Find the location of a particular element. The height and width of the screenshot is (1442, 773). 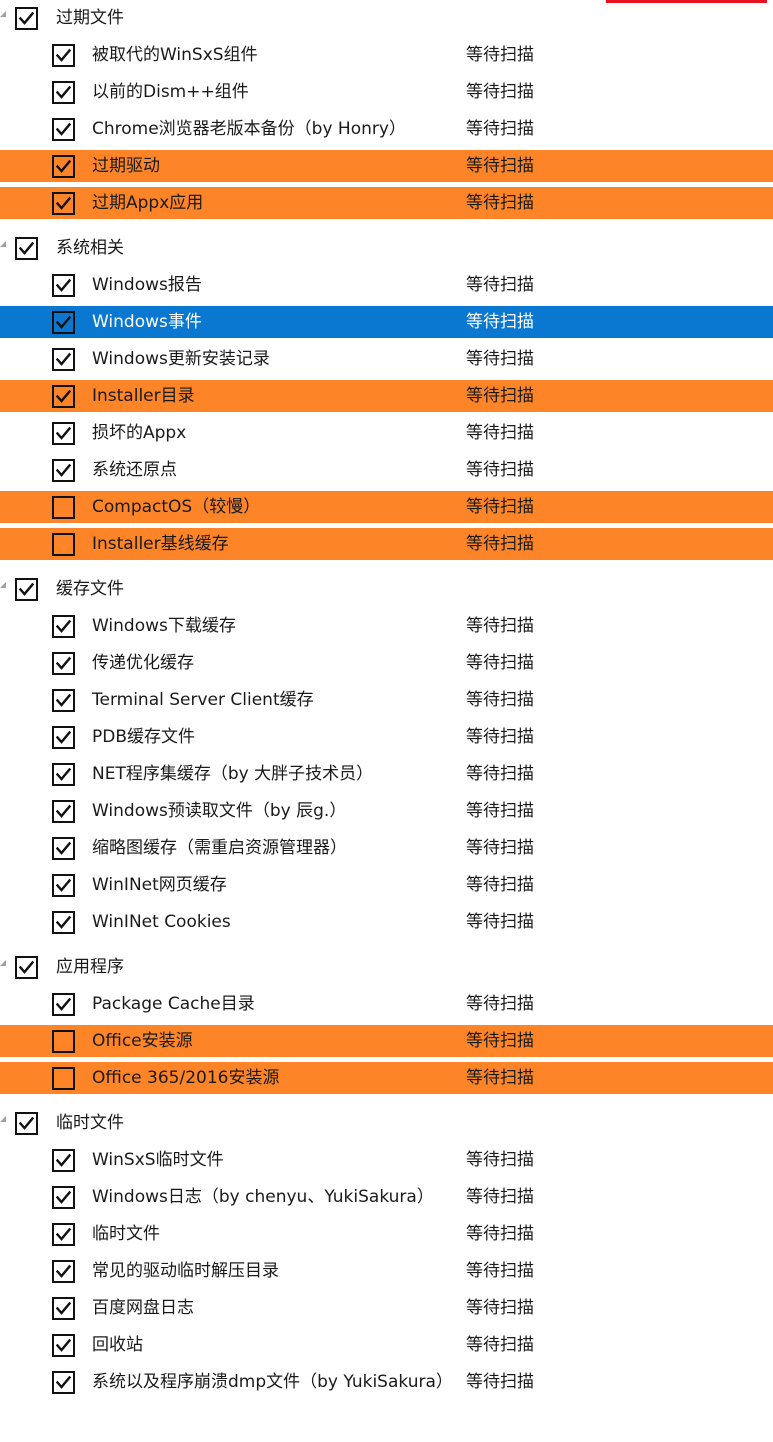

list-item: Windows下载缓存 等待扫描 is located at coordinates (386, 626).